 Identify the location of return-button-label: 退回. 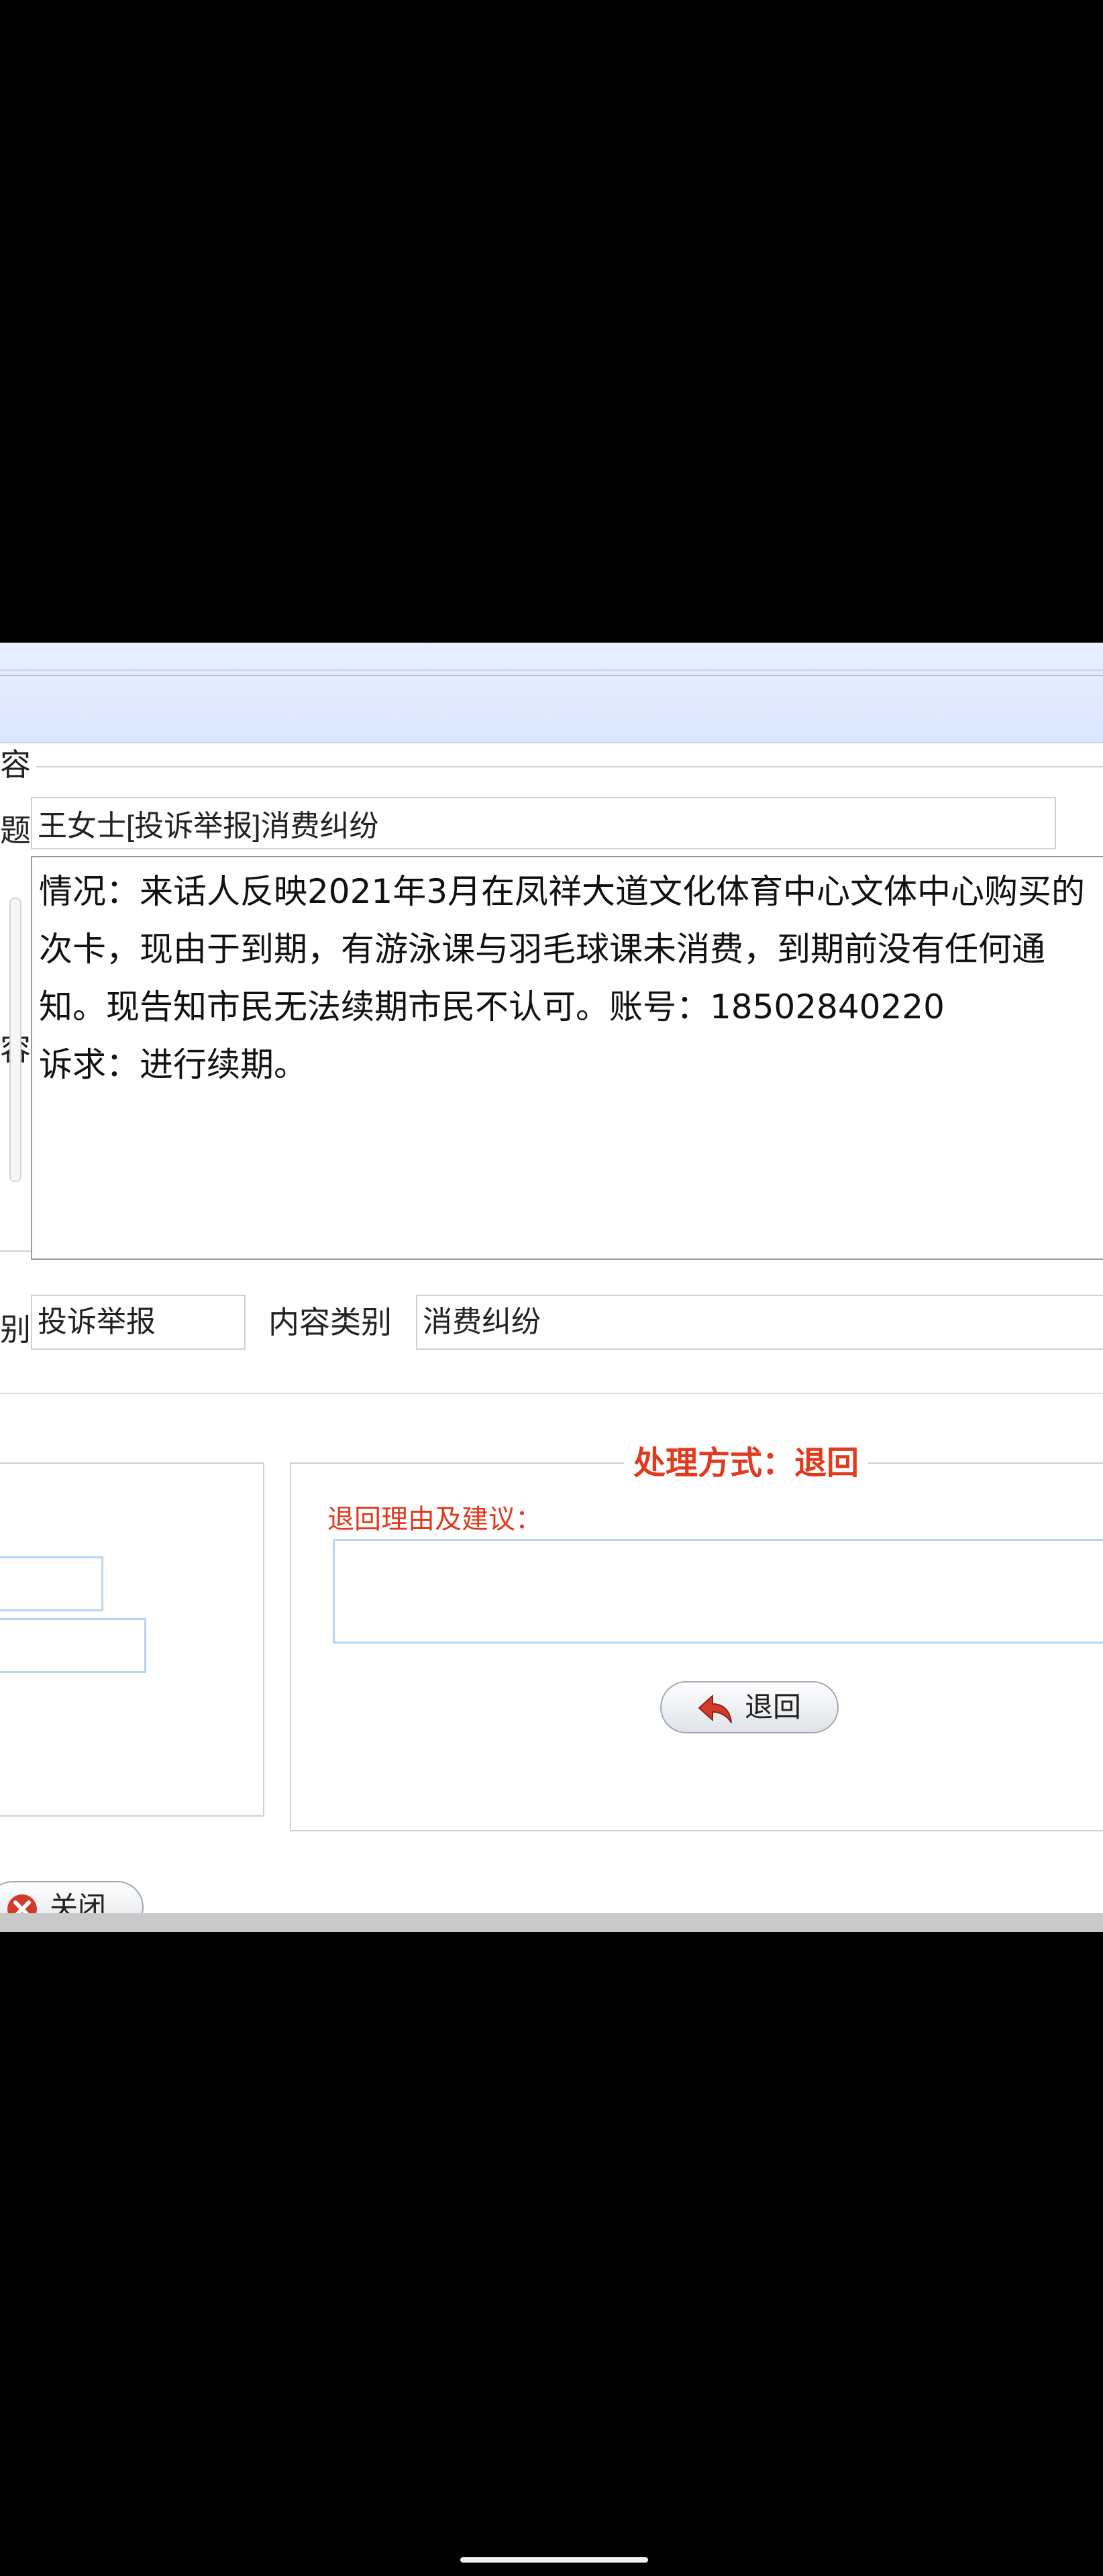
(774, 1706).